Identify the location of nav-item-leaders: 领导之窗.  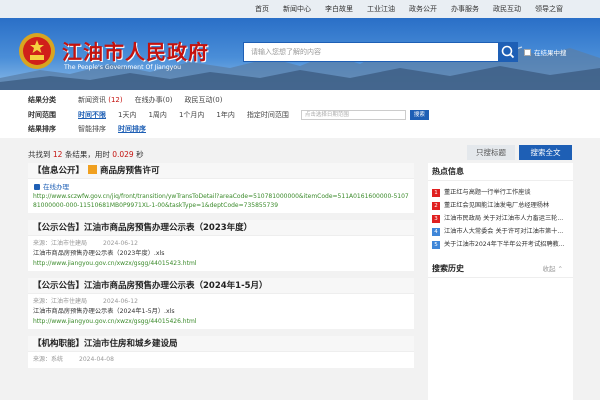
(549, 9).